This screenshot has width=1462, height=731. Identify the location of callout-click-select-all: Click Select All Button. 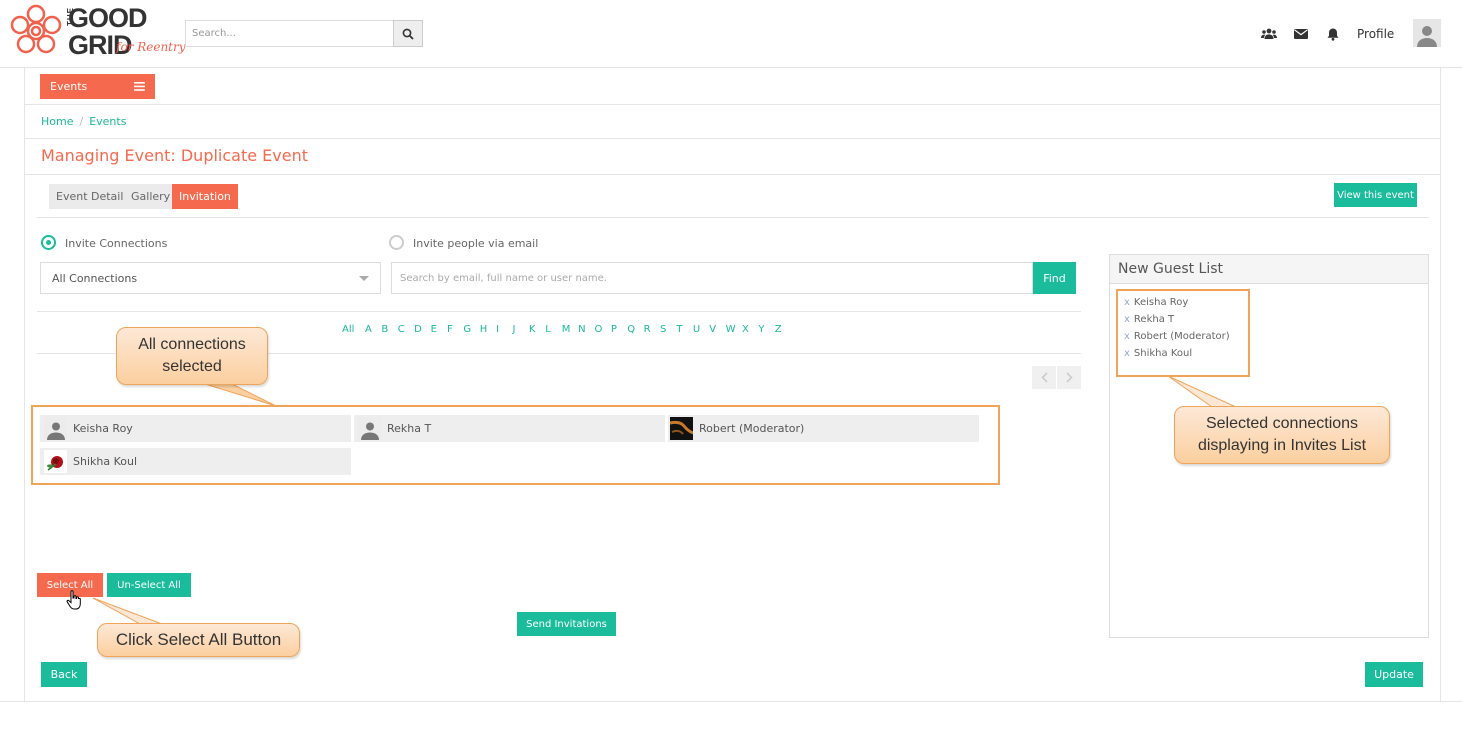
(198, 640).